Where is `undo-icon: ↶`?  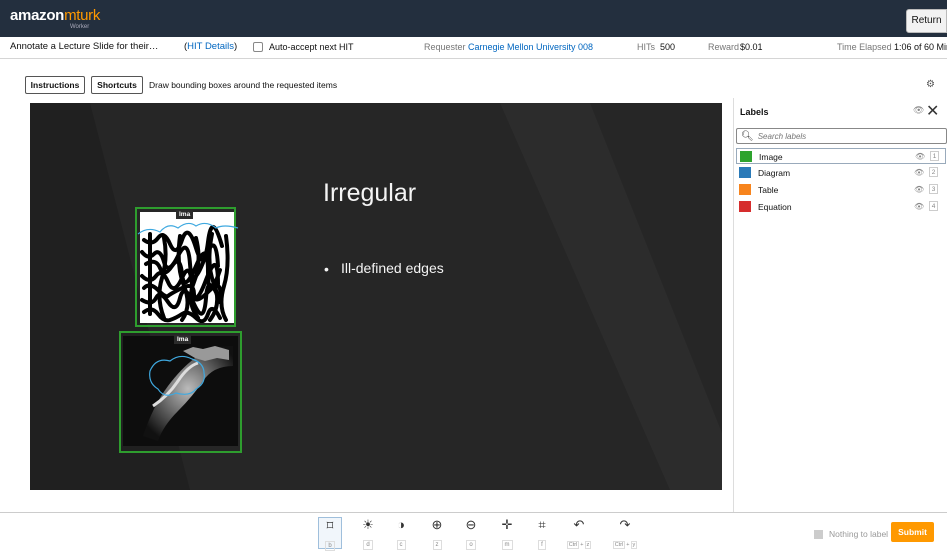
undo-icon: ↶ is located at coordinates (579, 524).